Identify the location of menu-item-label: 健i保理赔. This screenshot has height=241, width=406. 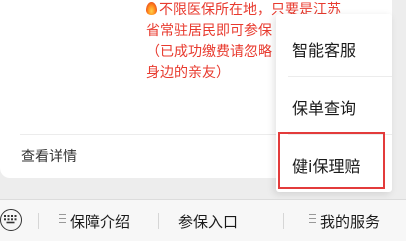
(326, 166).